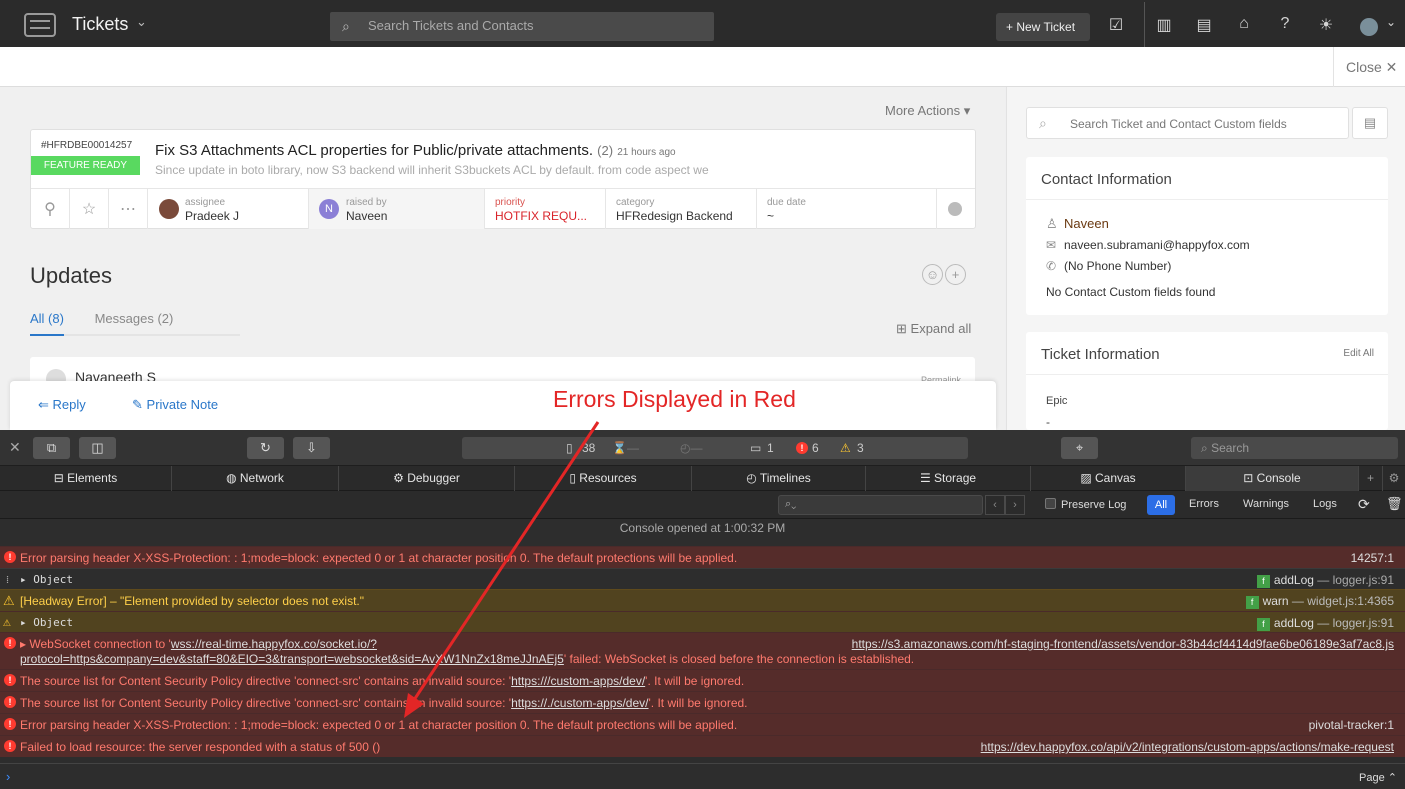 The width and height of the screenshot is (1405, 789). I want to click on tab-timelines: ◴ Timelines, so click(779, 478).